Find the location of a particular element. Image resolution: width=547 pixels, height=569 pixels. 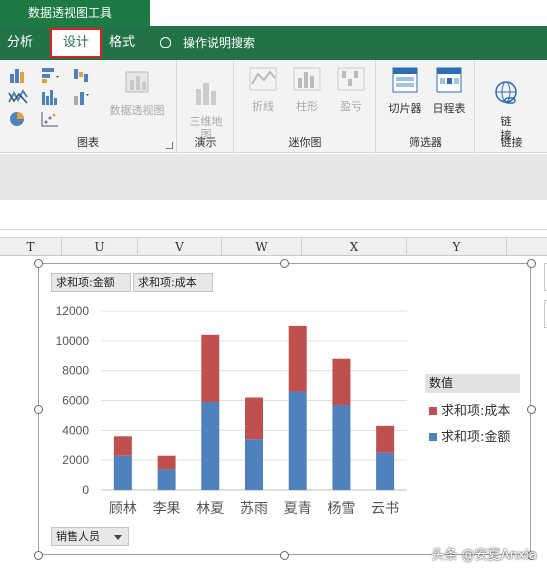

slicer-icon is located at coordinates (405, 80).